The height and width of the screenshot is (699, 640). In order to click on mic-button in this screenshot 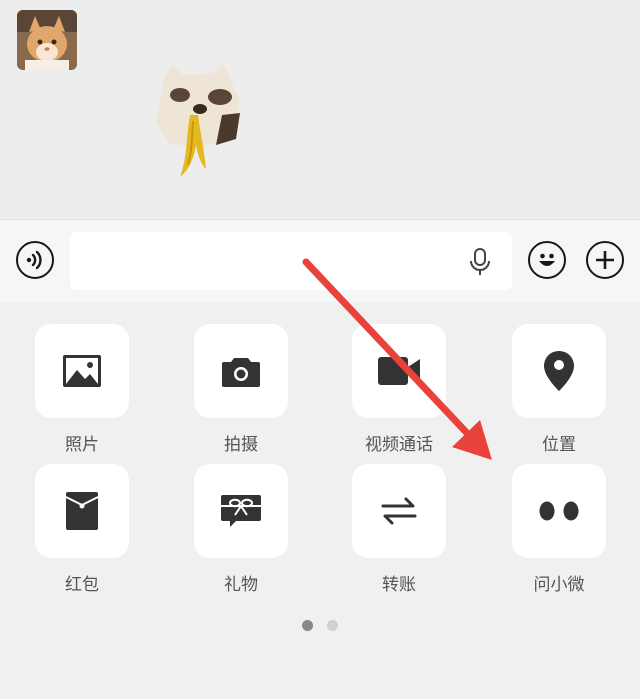, I will do `click(480, 262)`.